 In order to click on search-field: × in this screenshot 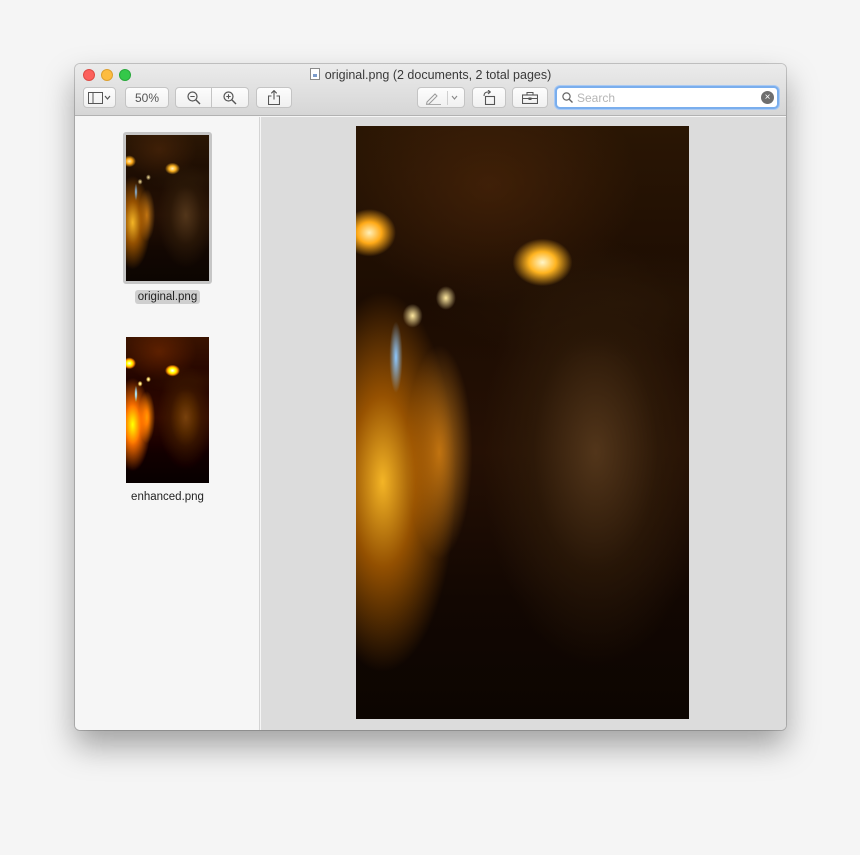, I will do `click(667, 97)`.